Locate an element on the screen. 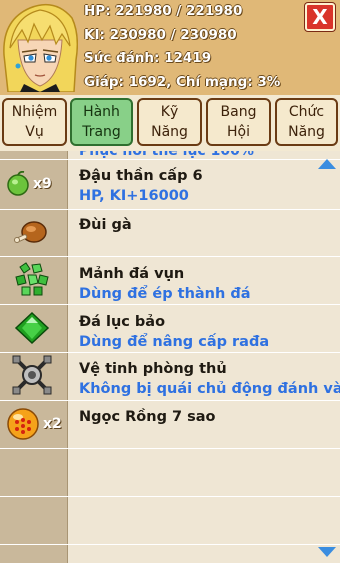  tab-label: Nhiệm Vụ is located at coordinates (34, 122).